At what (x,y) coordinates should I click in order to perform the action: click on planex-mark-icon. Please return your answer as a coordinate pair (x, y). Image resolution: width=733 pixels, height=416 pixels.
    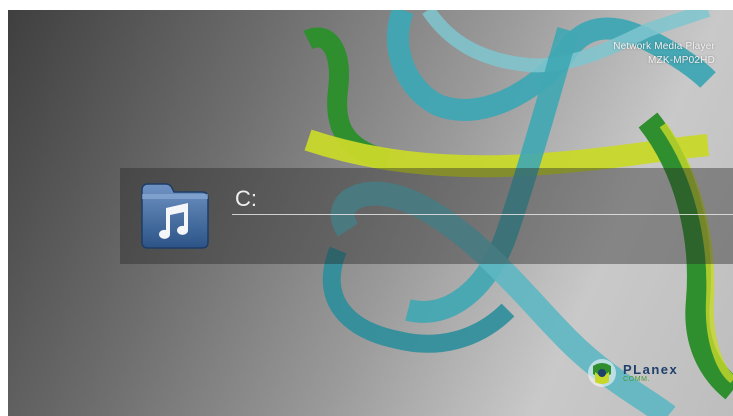
    Looking at the image, I should click on (602, 373).